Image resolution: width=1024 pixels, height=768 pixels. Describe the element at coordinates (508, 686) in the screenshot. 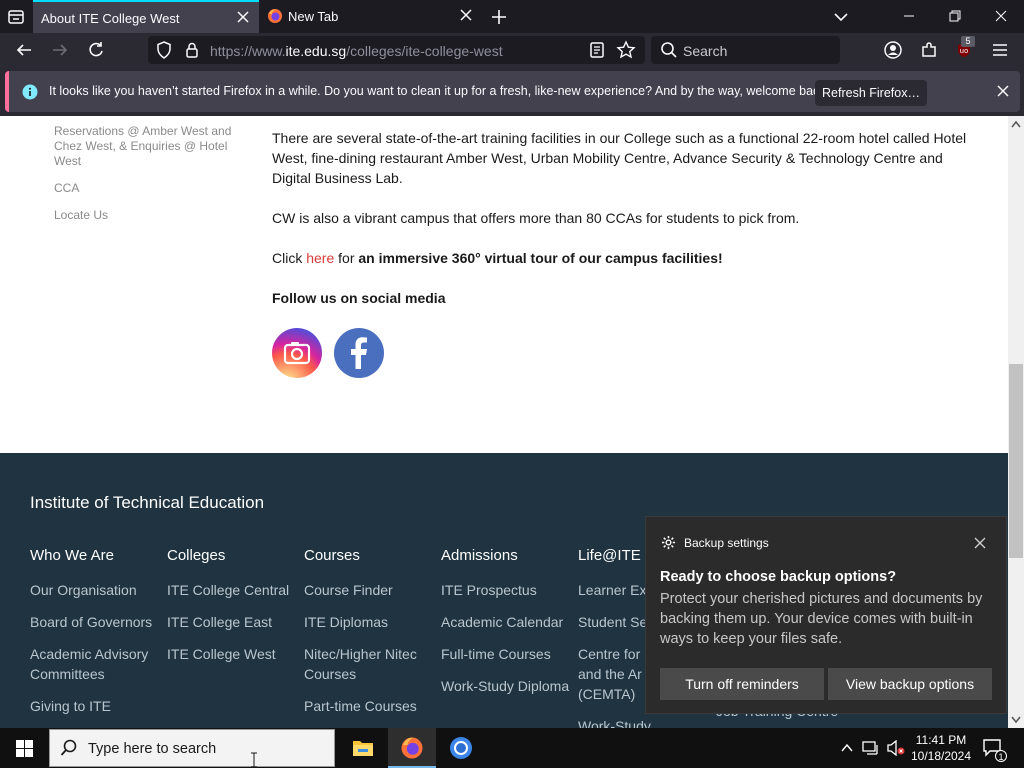

I see `footer-link: Work-Study Diploma` at that location.